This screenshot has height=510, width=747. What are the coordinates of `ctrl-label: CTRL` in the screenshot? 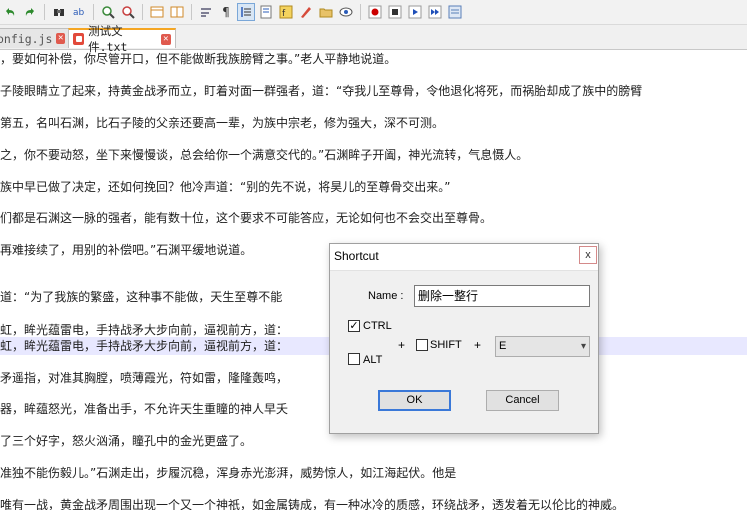 It's located at (377, 326).